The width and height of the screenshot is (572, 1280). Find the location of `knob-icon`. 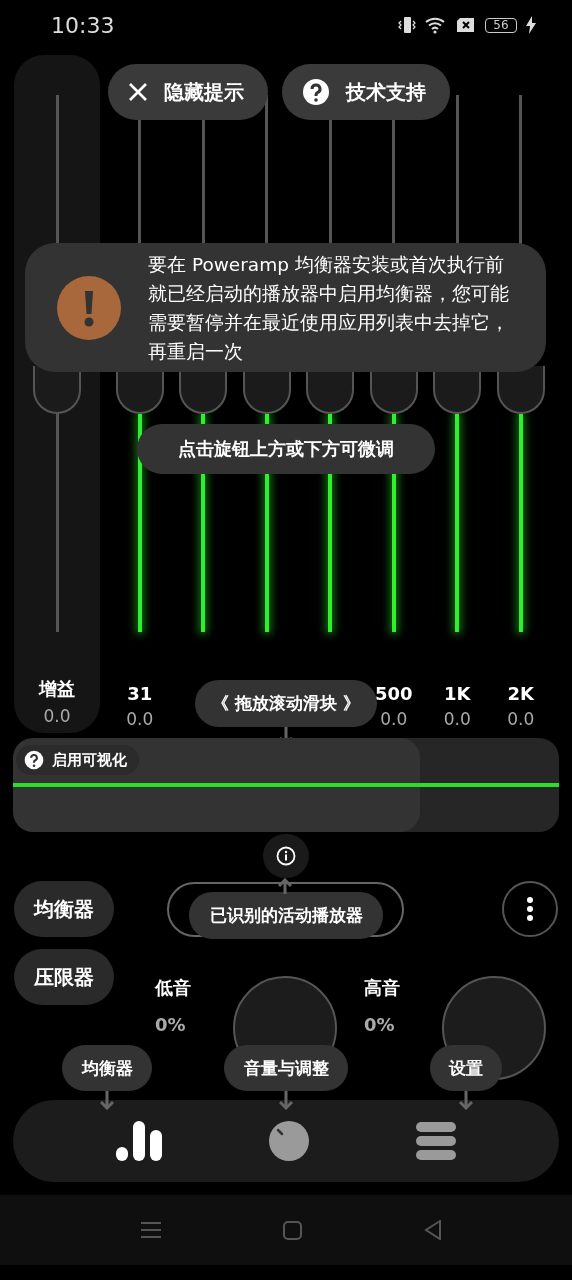

knob-icon is located at coordinates (289, 1141).